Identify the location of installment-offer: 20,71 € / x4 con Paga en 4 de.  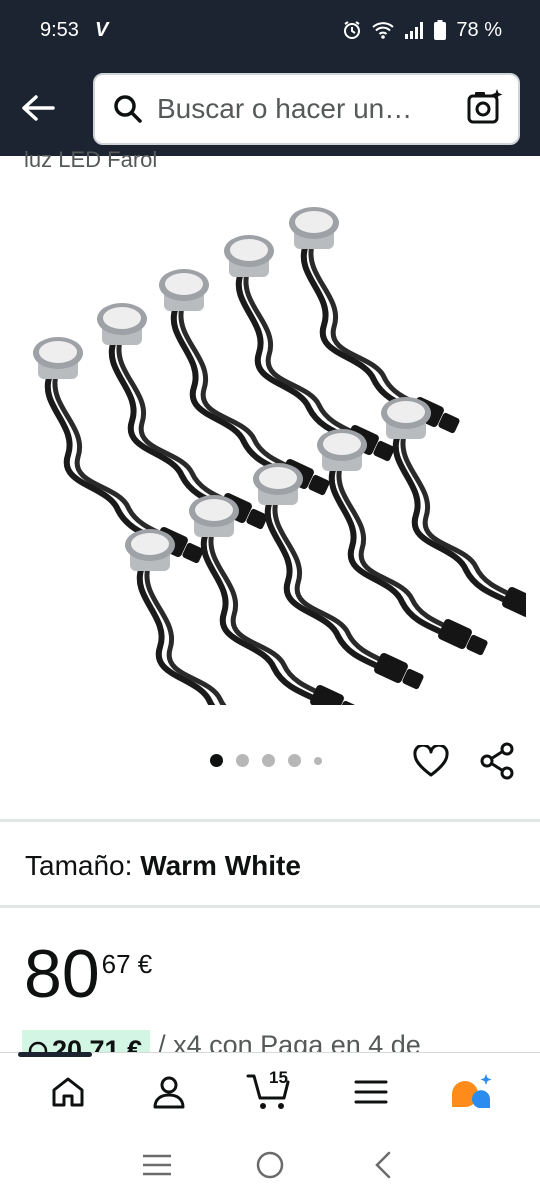
(272, 1042).